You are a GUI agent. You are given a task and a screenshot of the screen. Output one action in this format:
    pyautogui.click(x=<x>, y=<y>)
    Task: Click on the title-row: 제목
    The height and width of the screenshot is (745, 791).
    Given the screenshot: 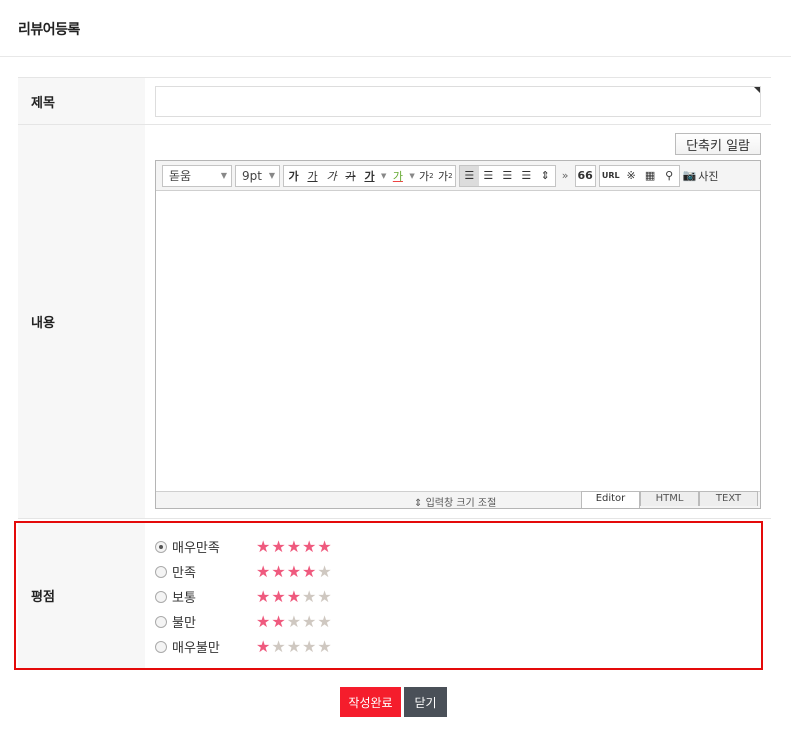 What is the action you would take?
    pyautogui.click(x=394, y=101)
    